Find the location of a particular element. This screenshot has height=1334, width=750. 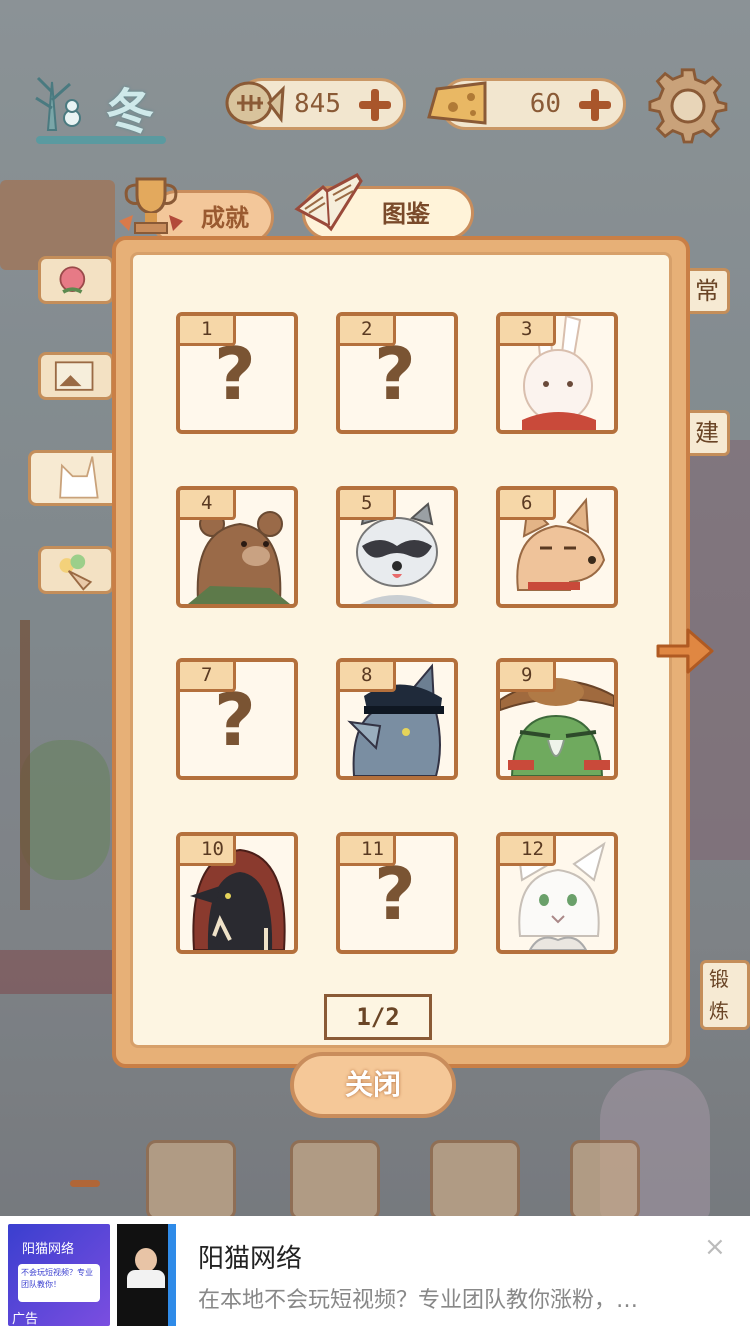

window-icon is located at coordinates (191, 1180).